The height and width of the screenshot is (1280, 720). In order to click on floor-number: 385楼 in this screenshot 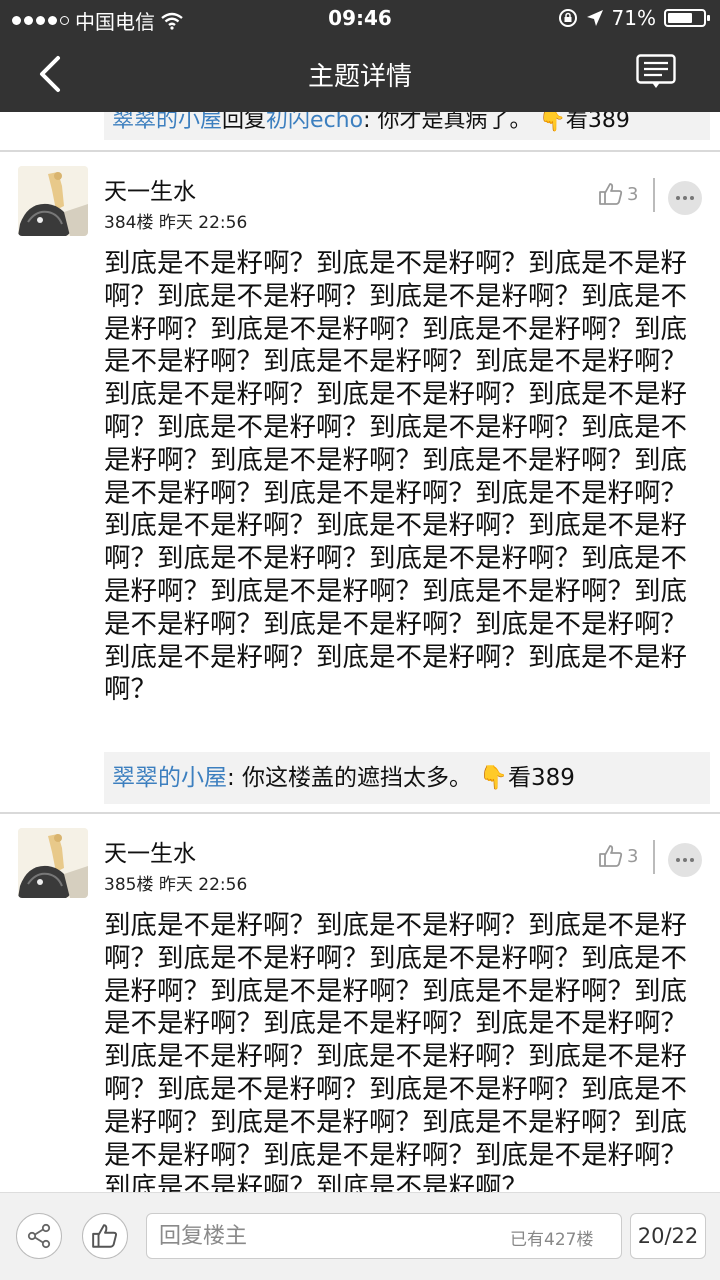, I will do `click(129, 885)`.